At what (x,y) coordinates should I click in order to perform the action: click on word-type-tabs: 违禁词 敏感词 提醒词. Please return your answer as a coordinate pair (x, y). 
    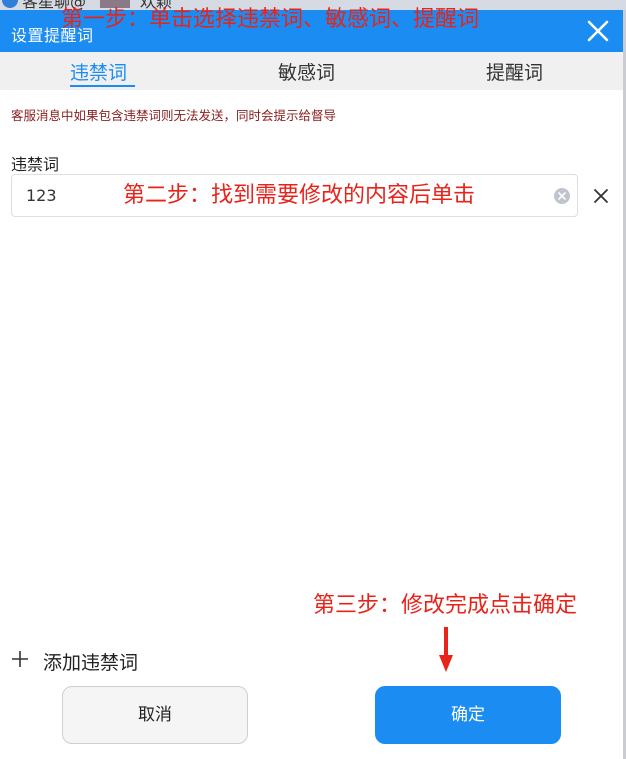
    Looking at the image, I should click on (311, 71).